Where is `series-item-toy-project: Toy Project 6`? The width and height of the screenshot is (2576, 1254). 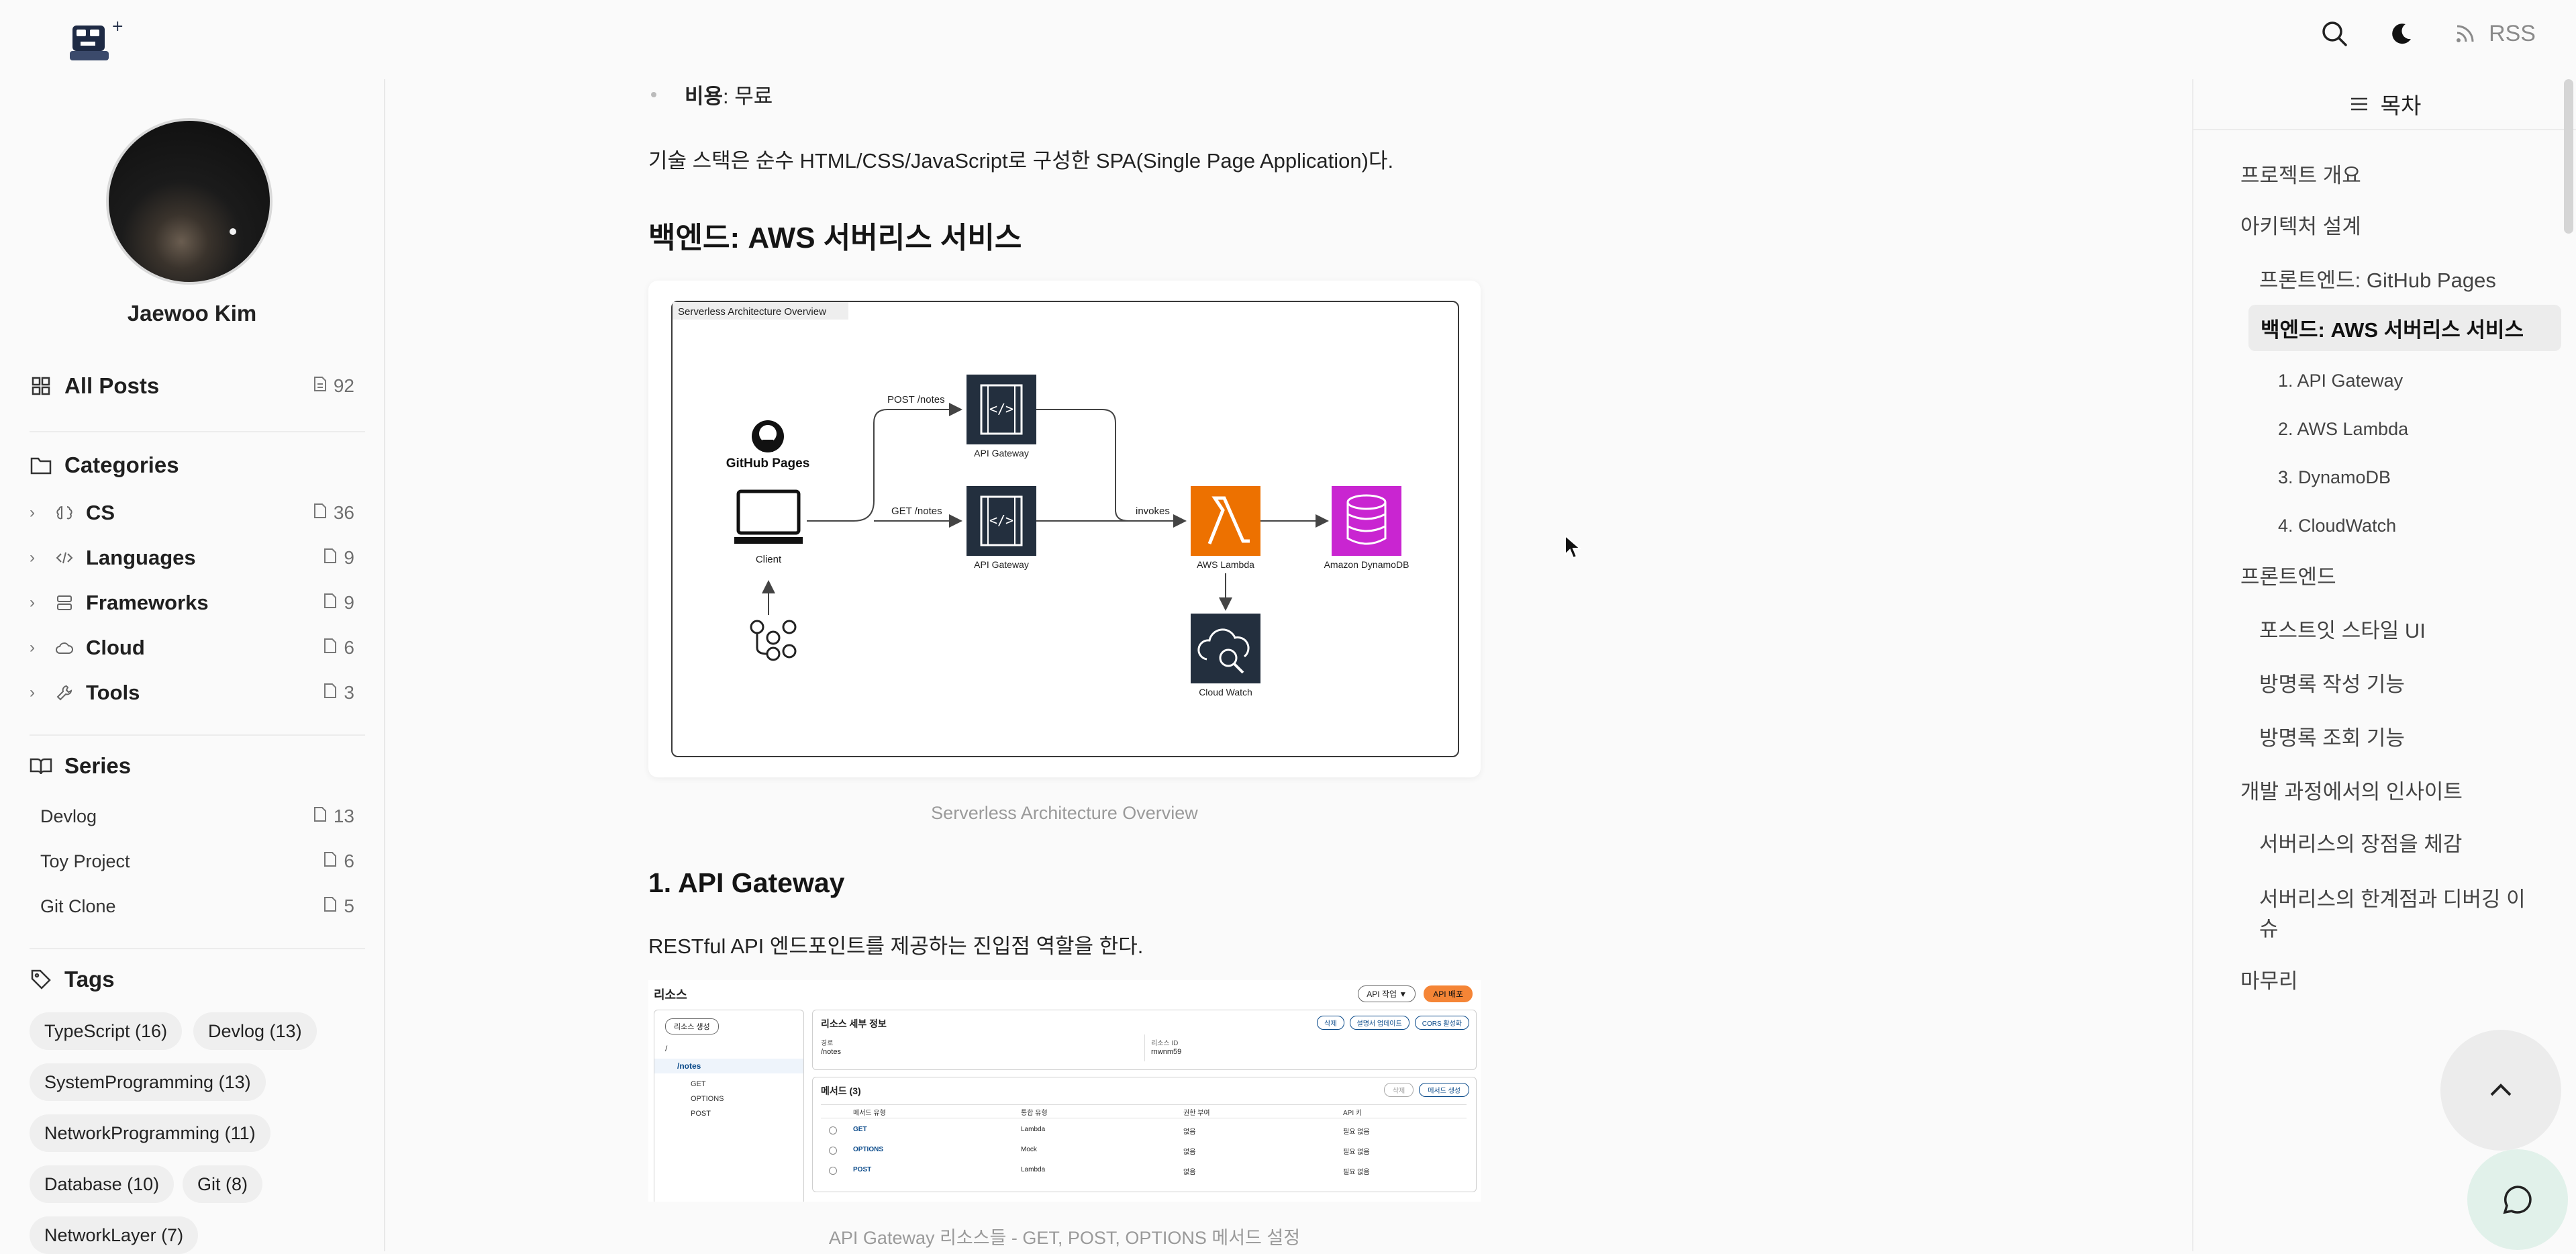
series-item-toy-project: Toy Project 6 is located at coordinates (197, 861).